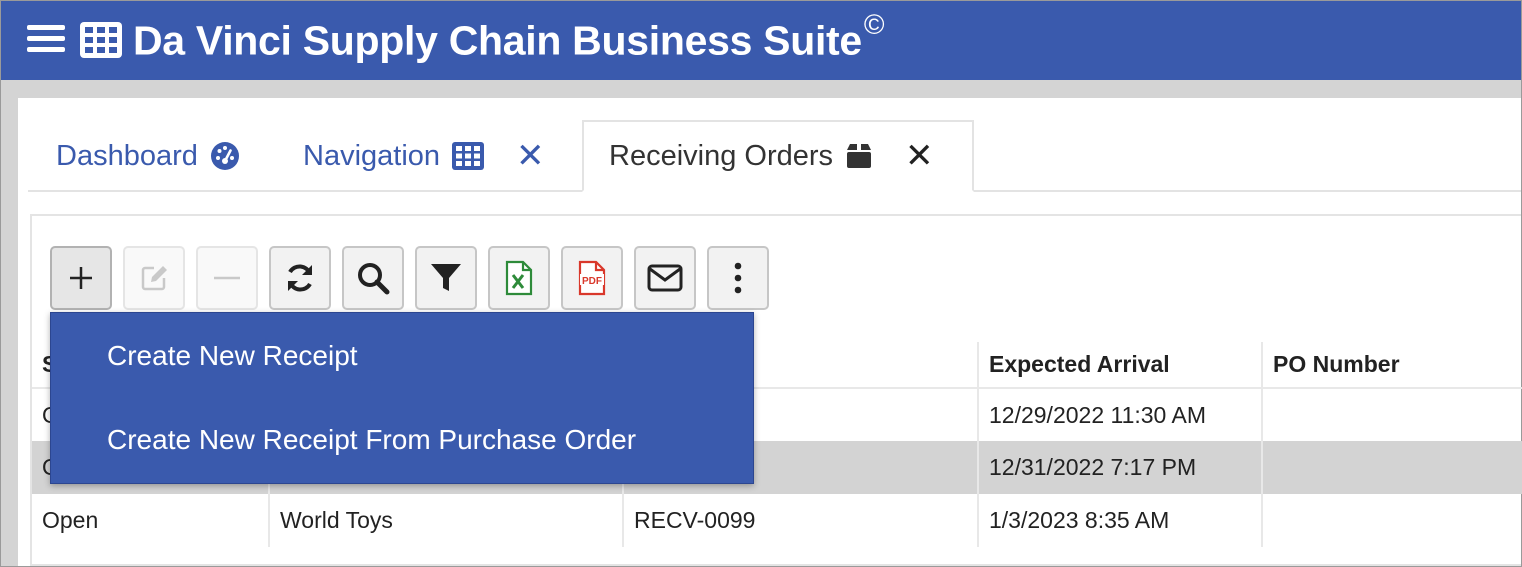  I want to click on tab-receiving-orders-close-icon: ✕, so click(919, 156).